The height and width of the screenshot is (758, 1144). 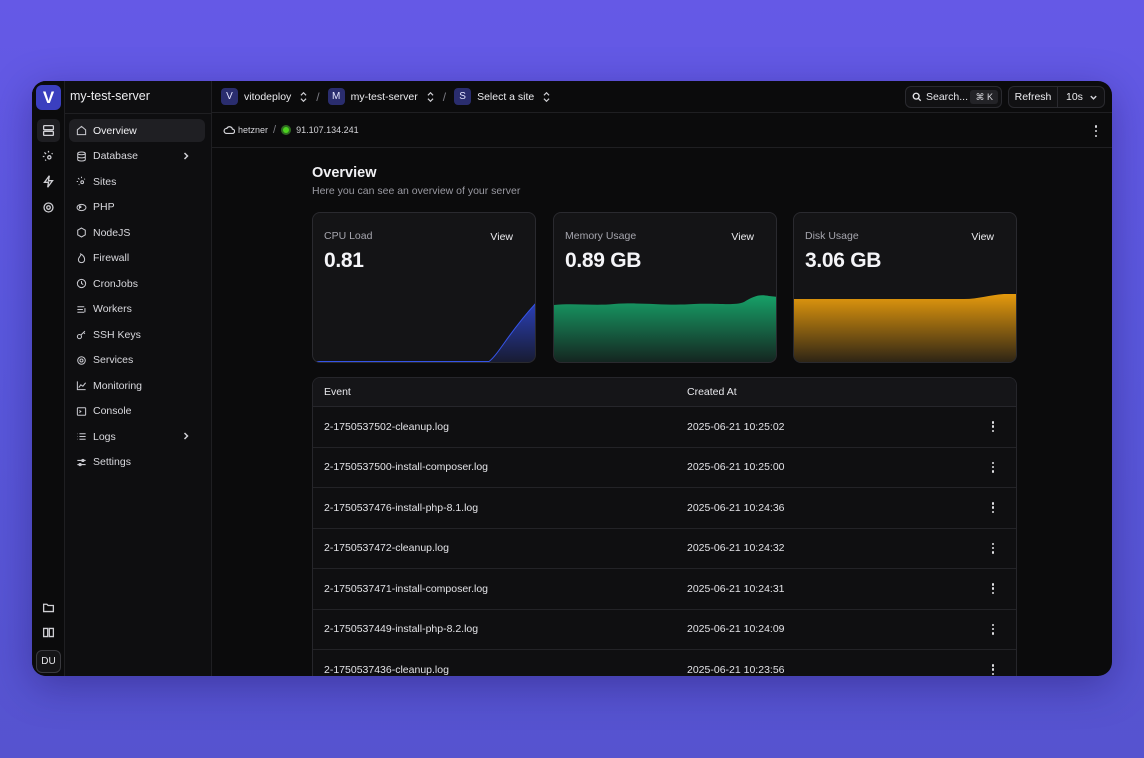 I want to click on sidebar-item-console: Console, so click(x=137, y=411).